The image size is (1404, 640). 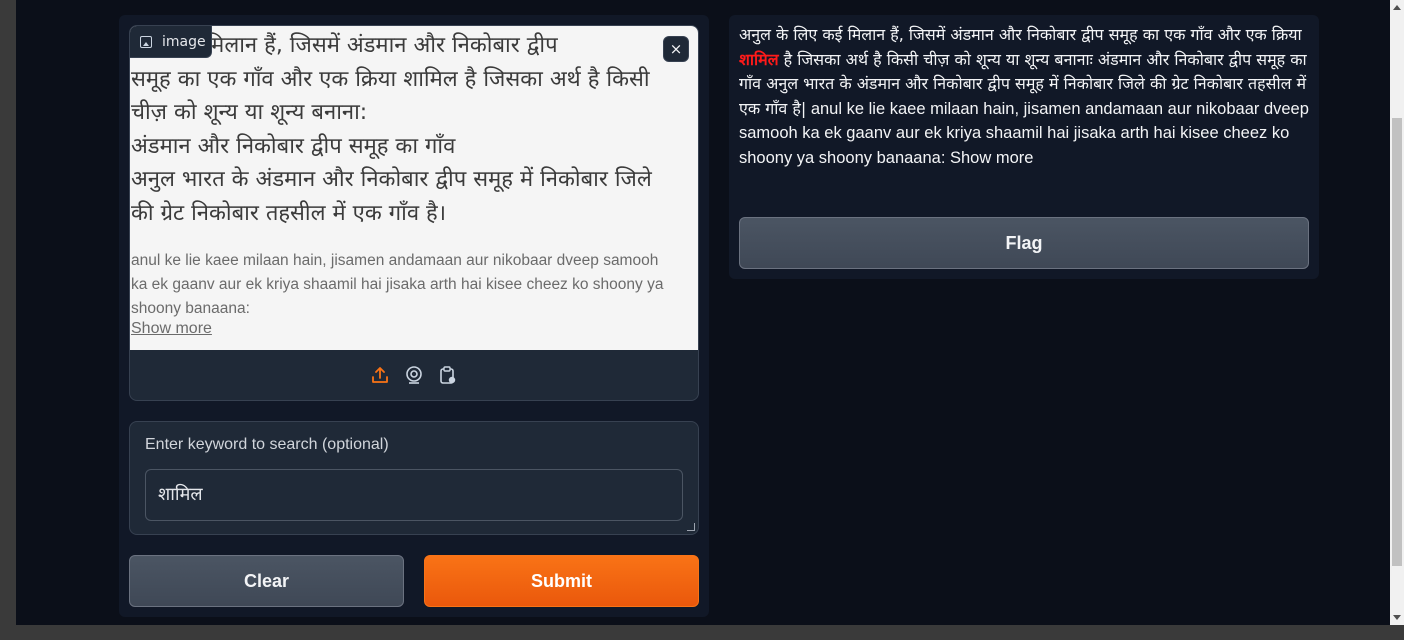 I want to click on keyword-label: Enter keyword to search (optional), so click(x=267, y=444).